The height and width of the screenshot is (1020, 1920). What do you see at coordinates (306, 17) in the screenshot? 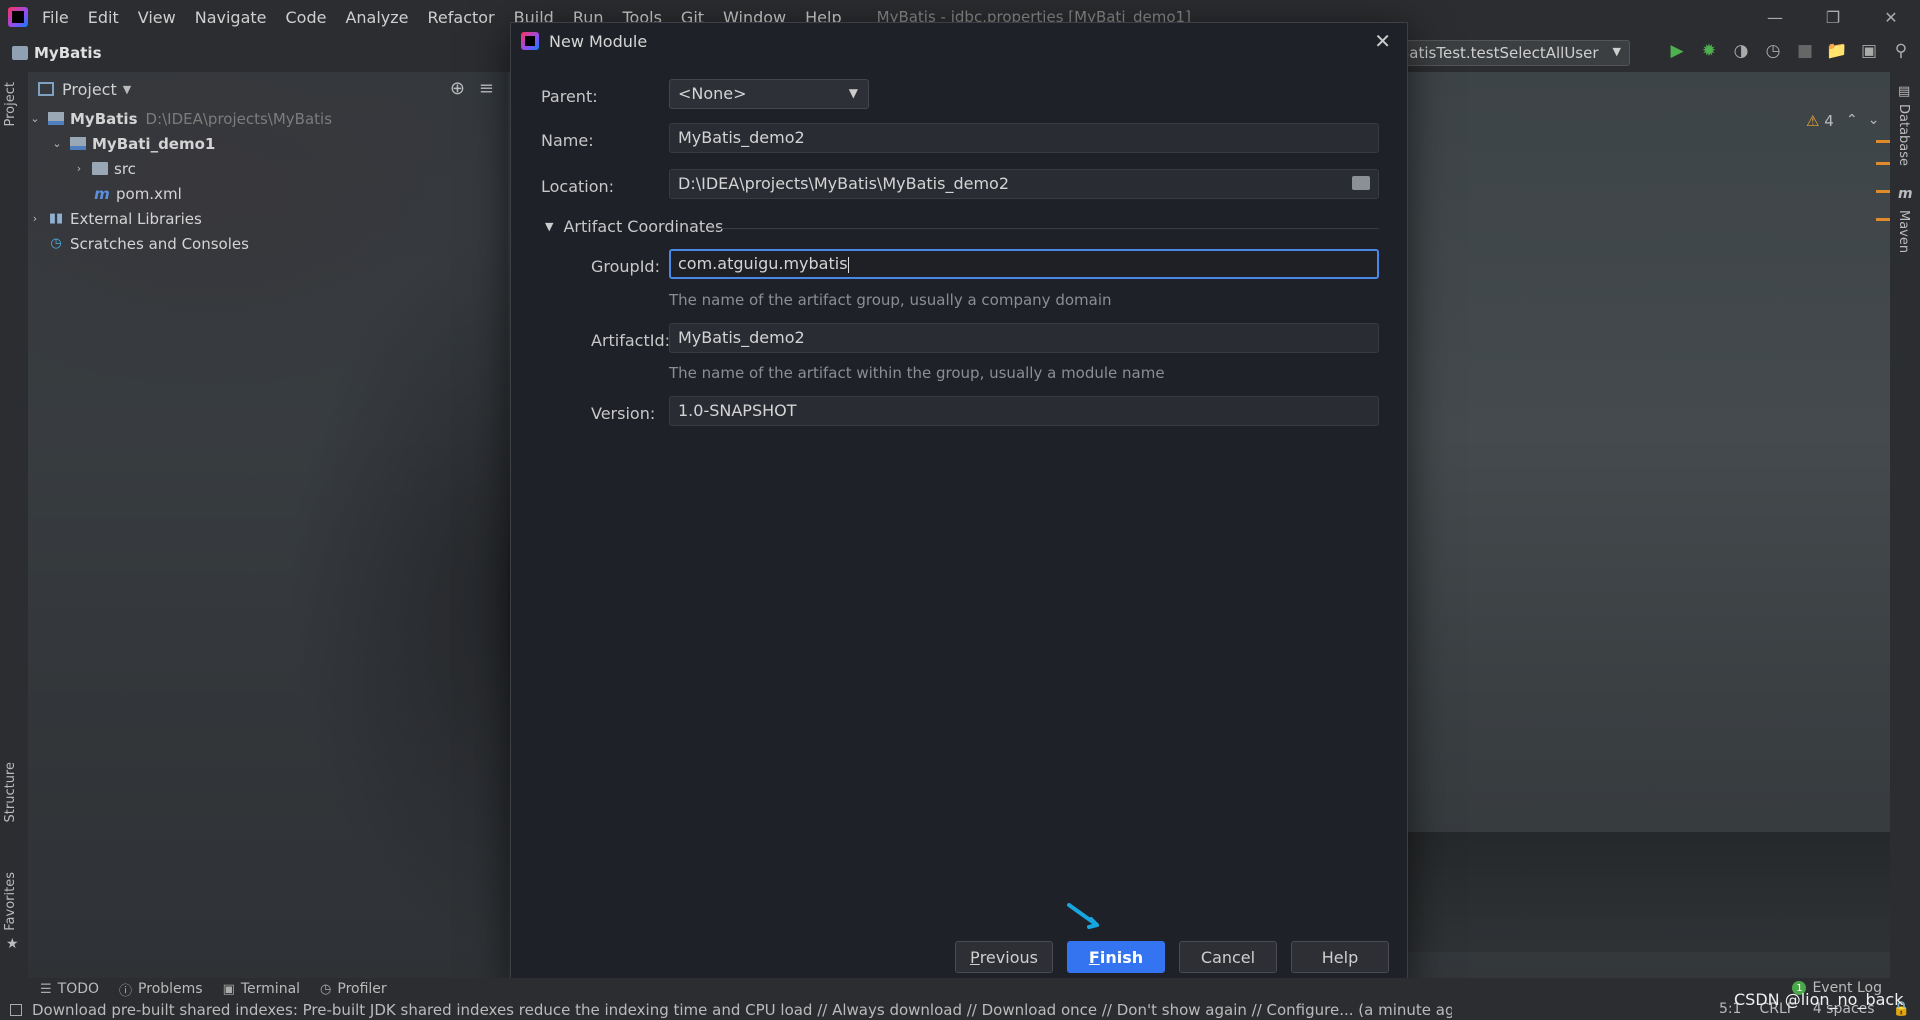
I see `menu-code: Code` at bounding box center [306, 17].